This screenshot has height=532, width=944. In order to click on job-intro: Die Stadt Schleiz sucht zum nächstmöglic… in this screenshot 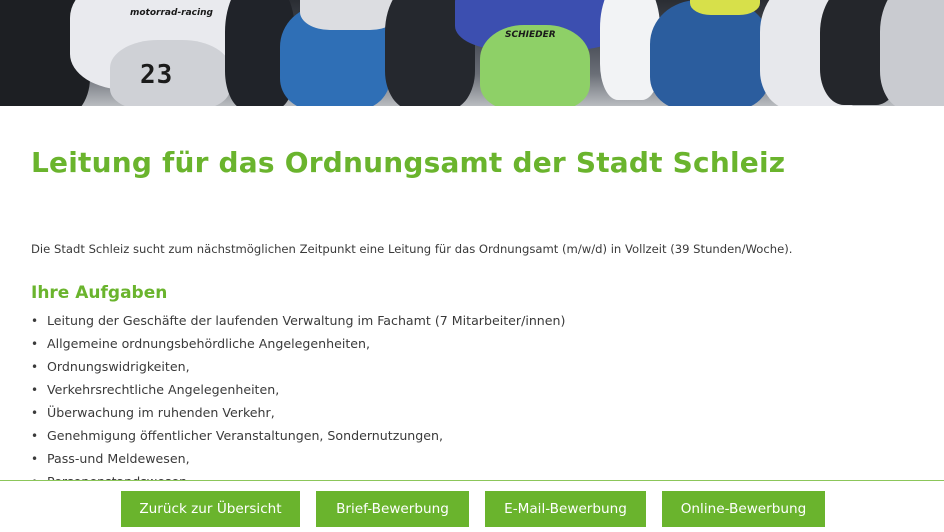, I will do `click(412, 249)`.